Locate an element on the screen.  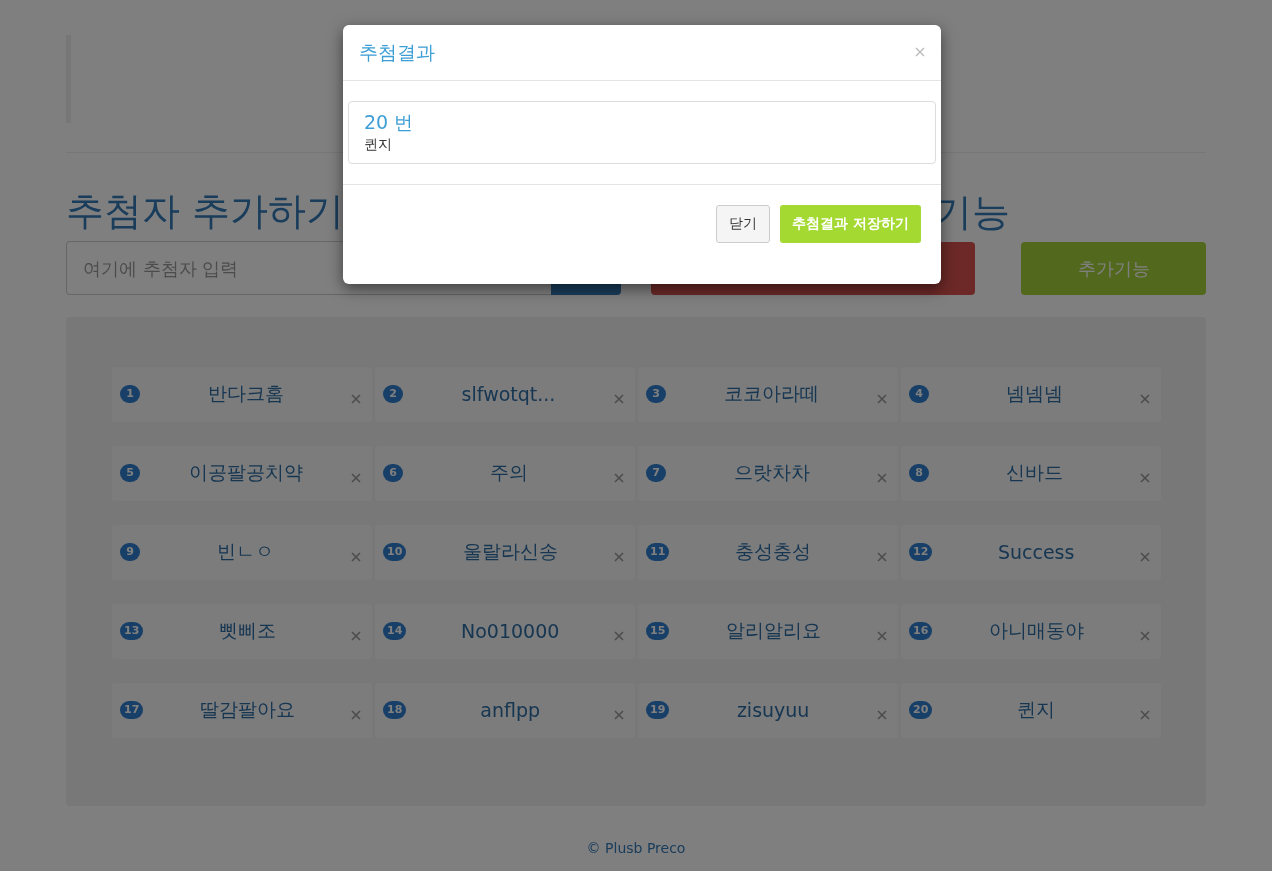
number-badge: 6 is located at coordinates (393, 472).